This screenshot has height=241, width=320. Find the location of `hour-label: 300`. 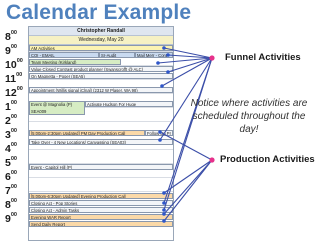

hour-label: 300 is located at coordinates (11, 134).